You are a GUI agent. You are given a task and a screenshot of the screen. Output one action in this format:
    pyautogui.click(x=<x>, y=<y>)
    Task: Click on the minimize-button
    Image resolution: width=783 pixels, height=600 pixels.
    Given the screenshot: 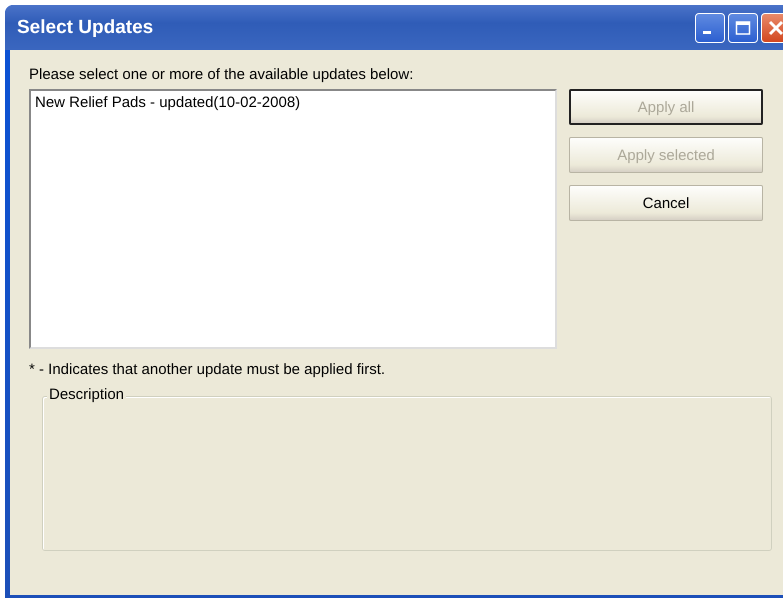 What is the action you would take?
    pyautogui.click(x=710, y=27)
    